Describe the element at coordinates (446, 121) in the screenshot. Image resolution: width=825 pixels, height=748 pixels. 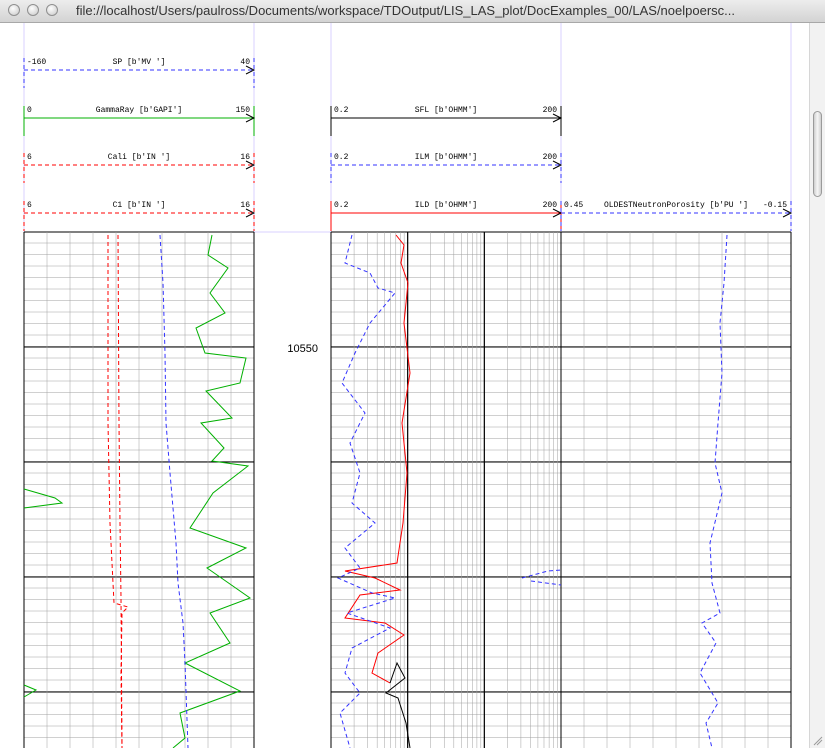
I see `curve-header: 0.2 SFL [b'OHMM'] 200` at that location.